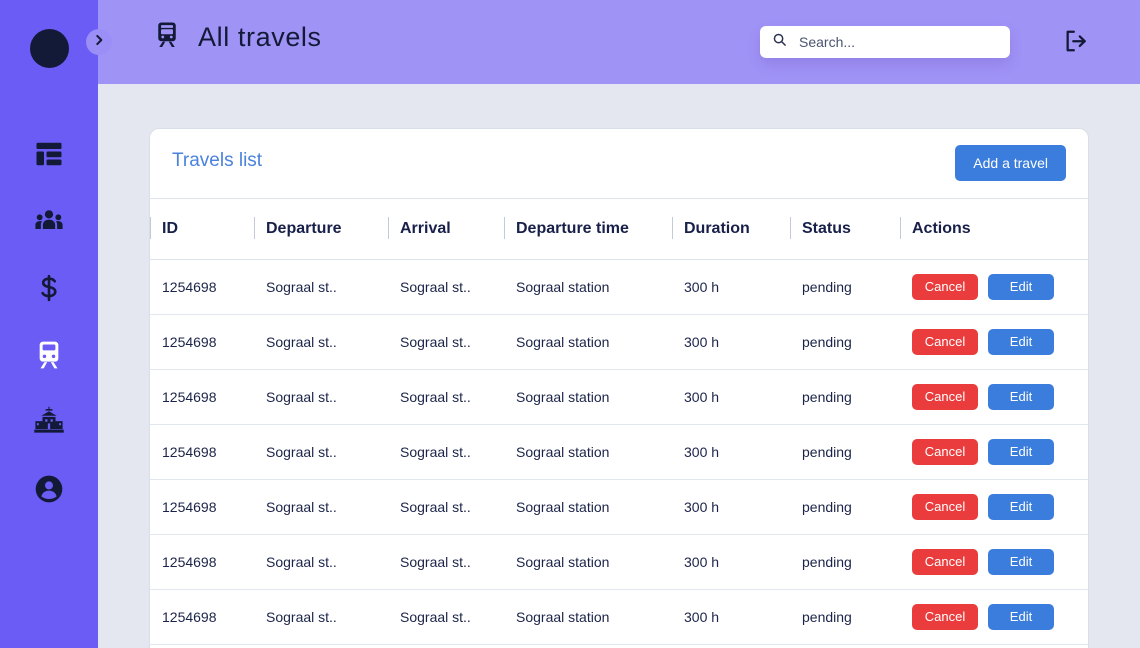 The height and width of the screenshot is (648, 1140). I want to click on sidebar-item-account, so click(49, 488).